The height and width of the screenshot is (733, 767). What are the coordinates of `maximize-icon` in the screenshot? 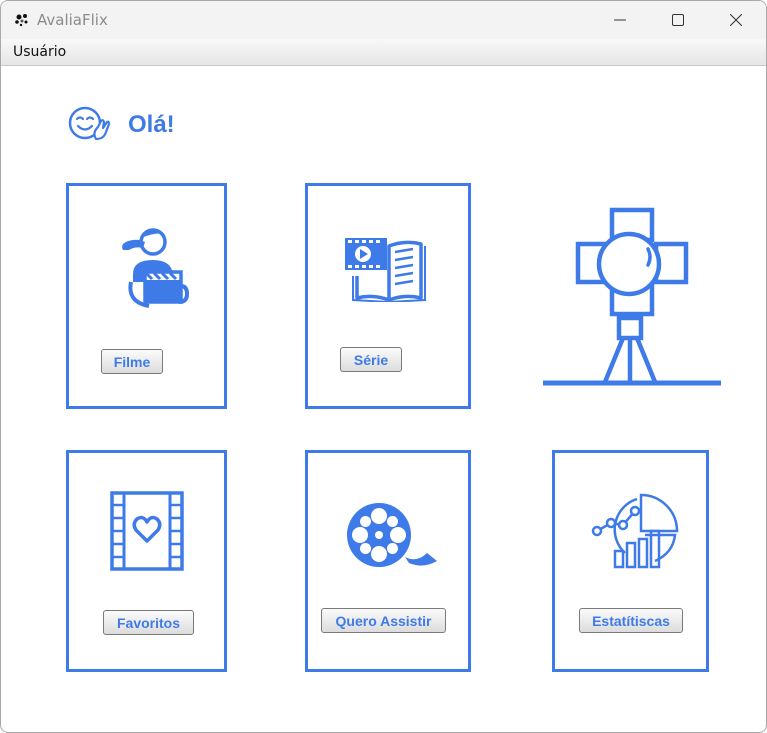 It's located at (678, 20).